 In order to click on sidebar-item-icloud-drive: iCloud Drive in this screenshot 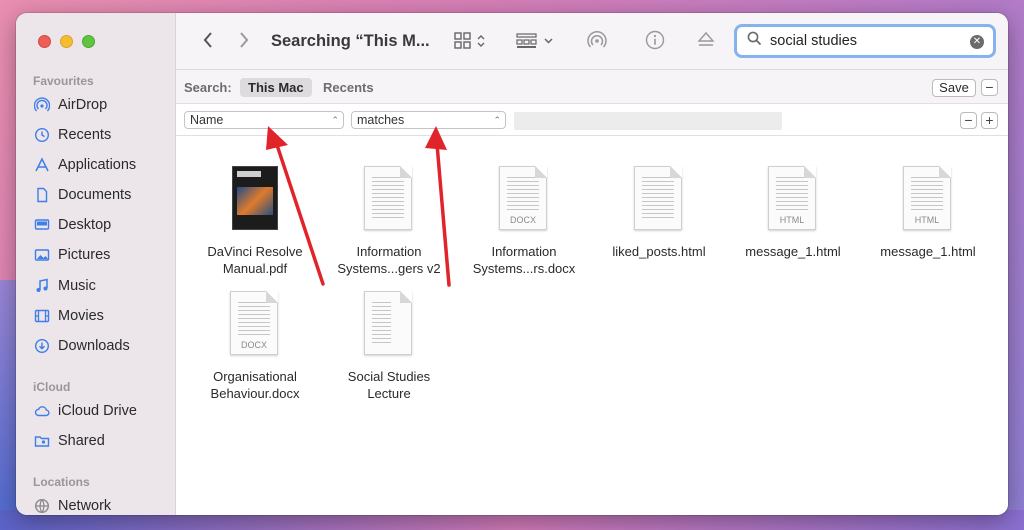, I will do `click(85, 411)`.